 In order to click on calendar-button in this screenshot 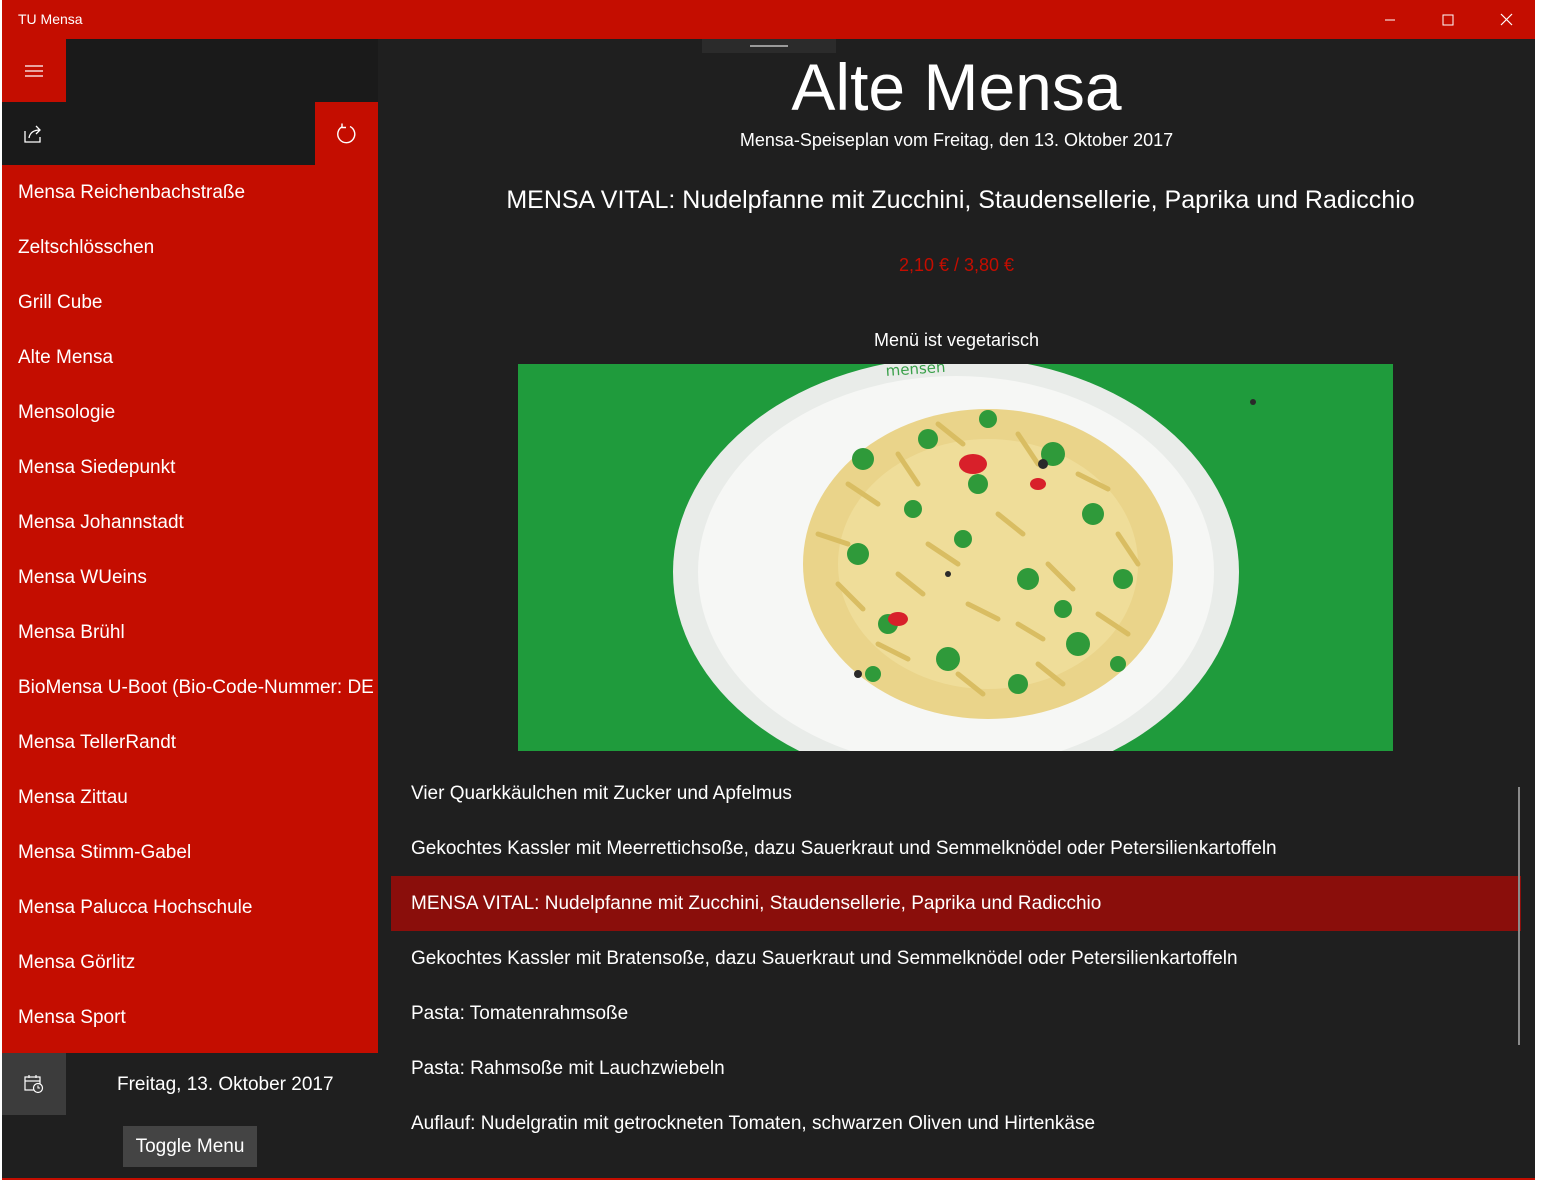, I will do `click(34, 1084)`.